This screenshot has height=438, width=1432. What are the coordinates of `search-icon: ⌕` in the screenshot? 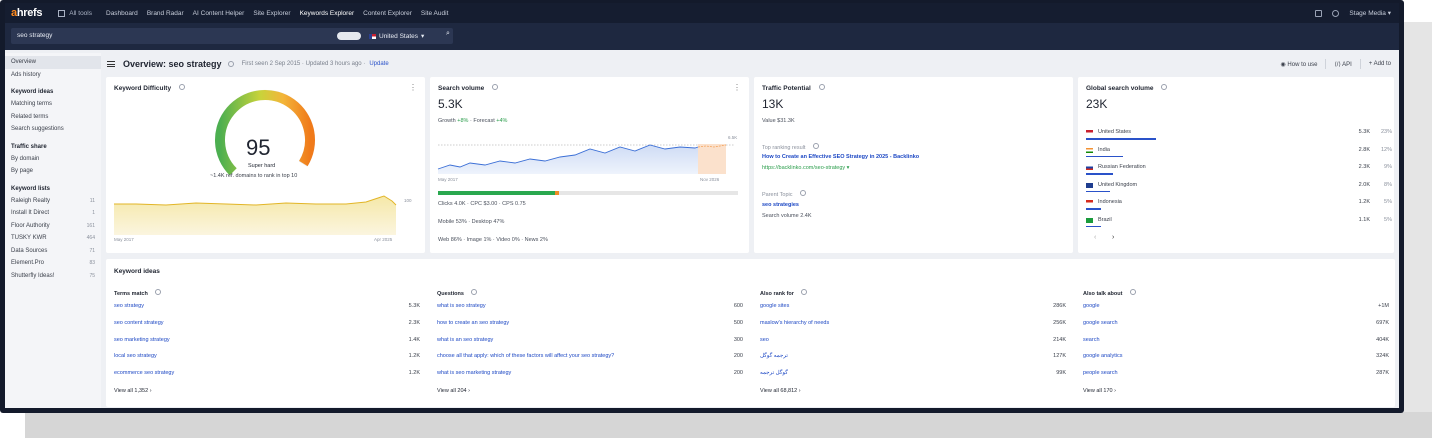 It's located at (448, 33).